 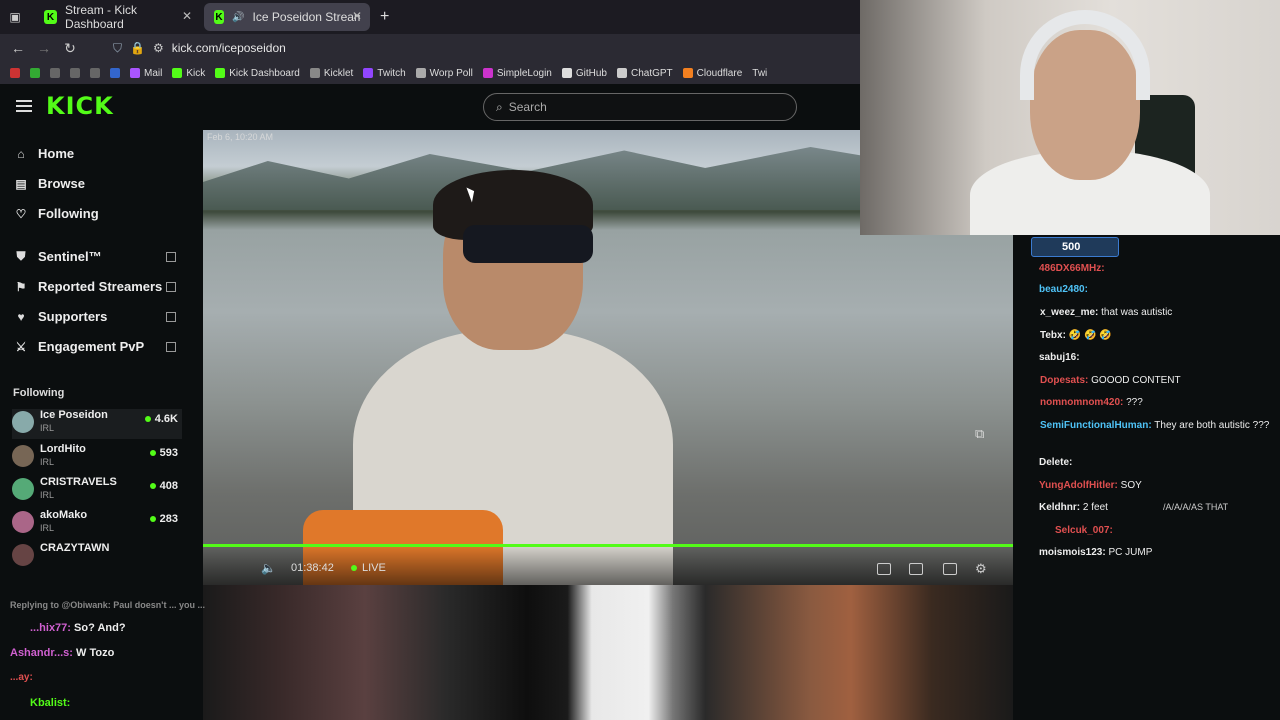 I want to click on back-icon: ←, so click(x=18, y=48).